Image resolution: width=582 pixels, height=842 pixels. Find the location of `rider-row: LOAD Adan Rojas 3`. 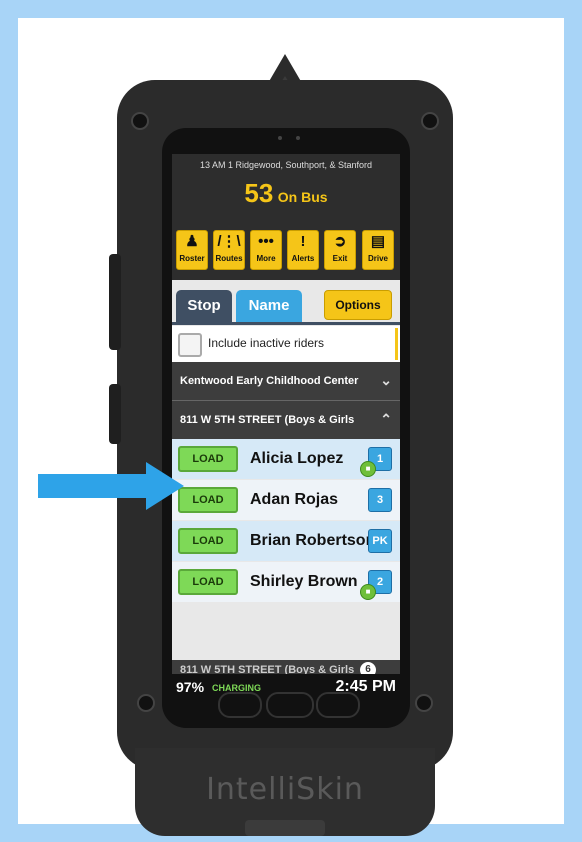

rider-row: LOAD Adan Rojas 3 is located at coordinates (286, 500).